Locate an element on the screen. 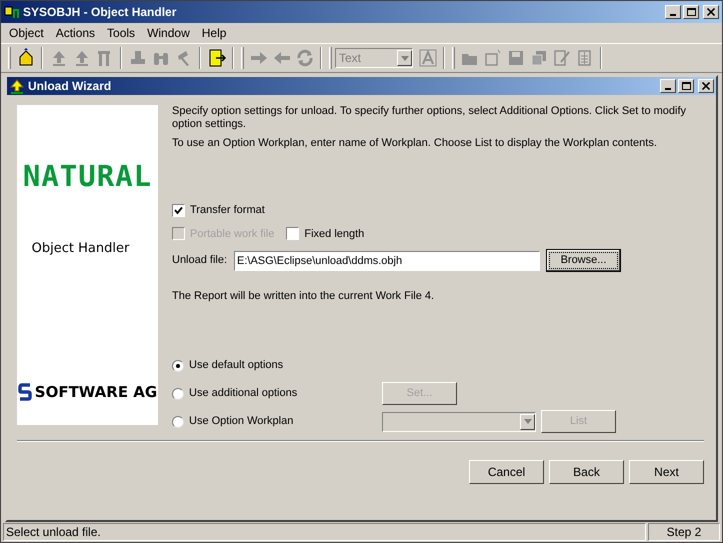  menu-item: Object is located at coordinates (26, 33).